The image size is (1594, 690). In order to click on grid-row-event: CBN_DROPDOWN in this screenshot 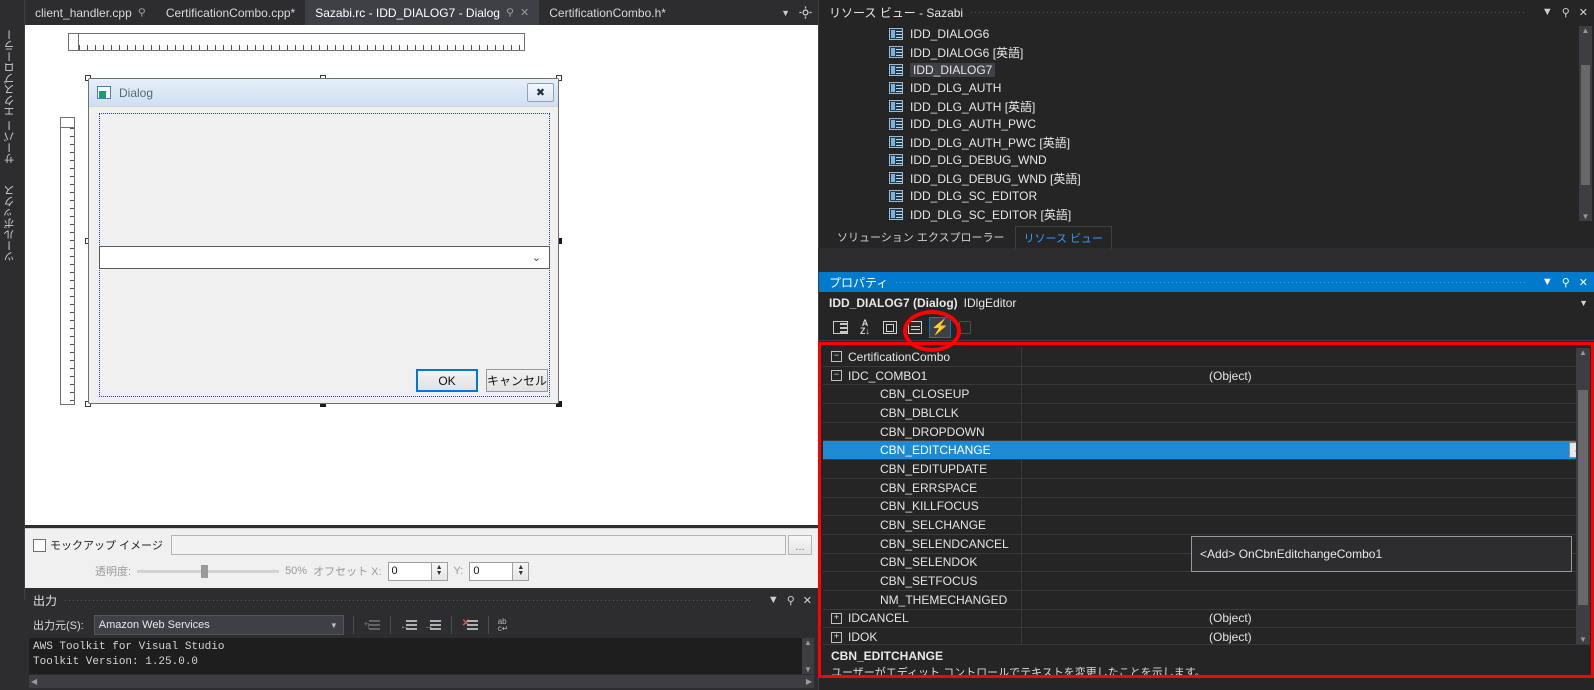, I will do `click(1206, 432)`.